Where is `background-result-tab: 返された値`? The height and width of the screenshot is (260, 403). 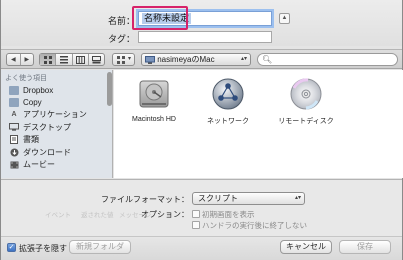
background-result-tab: 返された値 is located at coordinates (97, 215).